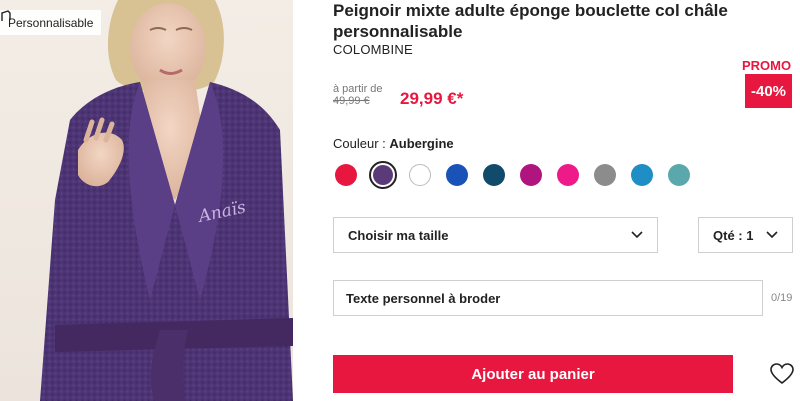 Image resolution: width=800 pixels, height=401 pixels. I want to click on quantity-select: Qté : 1, so click(745, 235).